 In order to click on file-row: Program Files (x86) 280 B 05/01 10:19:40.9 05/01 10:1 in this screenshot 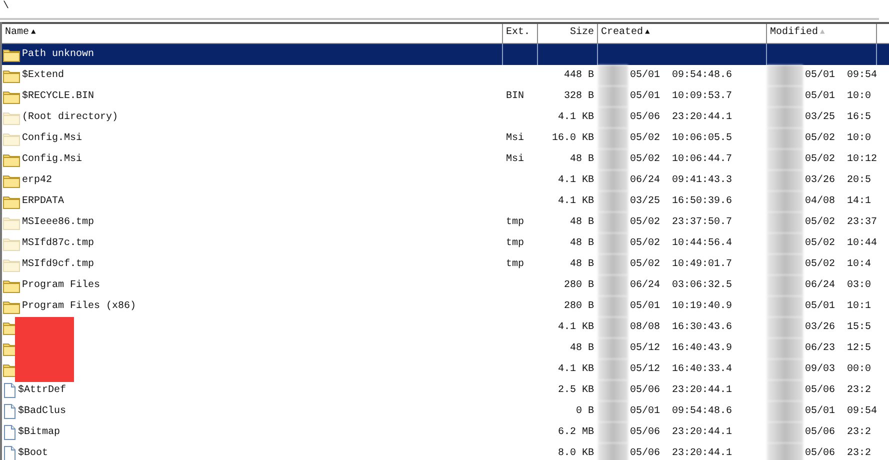, I will do `click(445, 306)`.